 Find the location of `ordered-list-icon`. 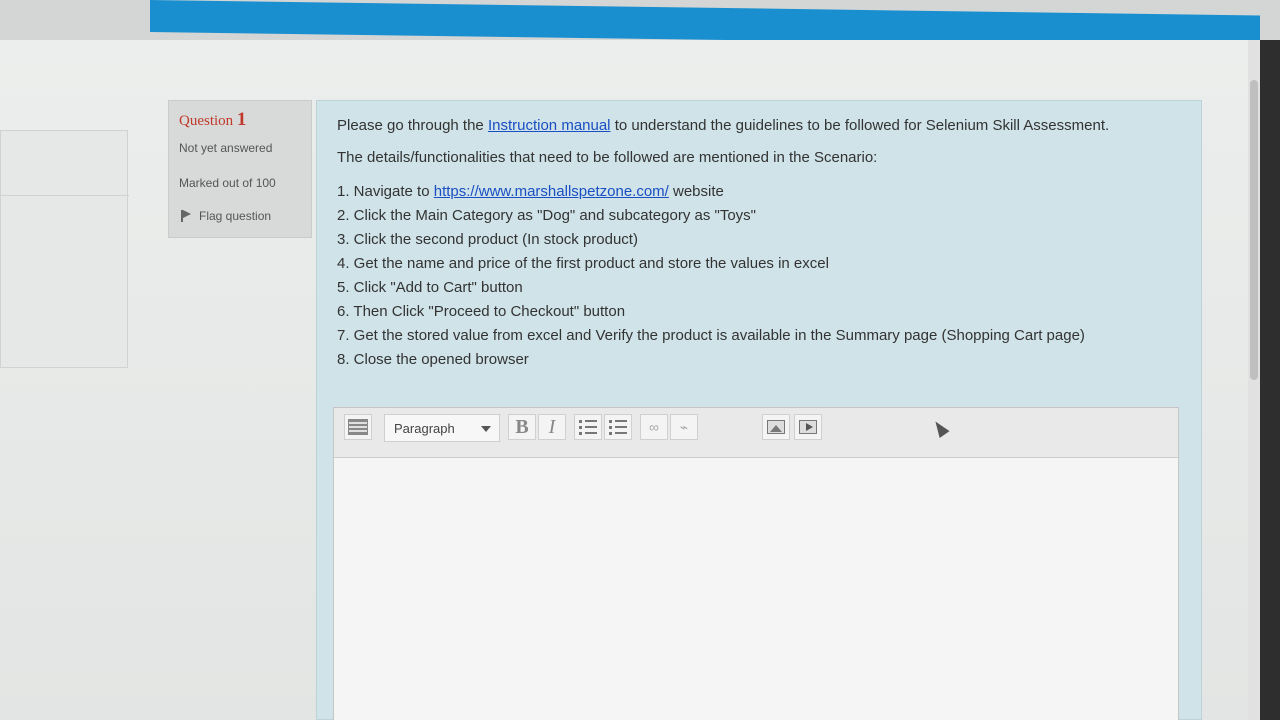

ordered-list-icon is located at coordinates (618, 427).